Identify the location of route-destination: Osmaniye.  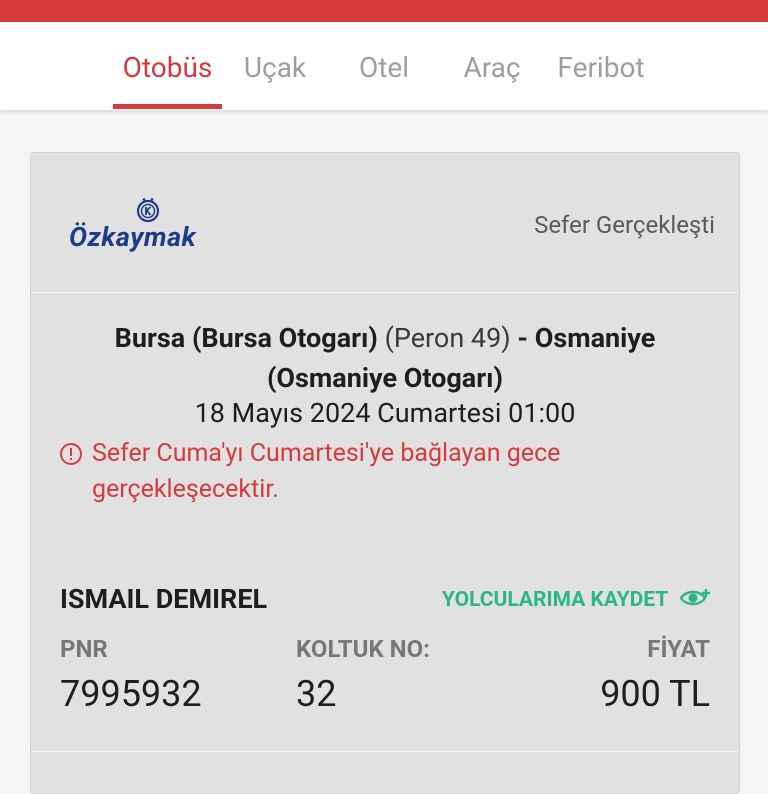
(595, 338).